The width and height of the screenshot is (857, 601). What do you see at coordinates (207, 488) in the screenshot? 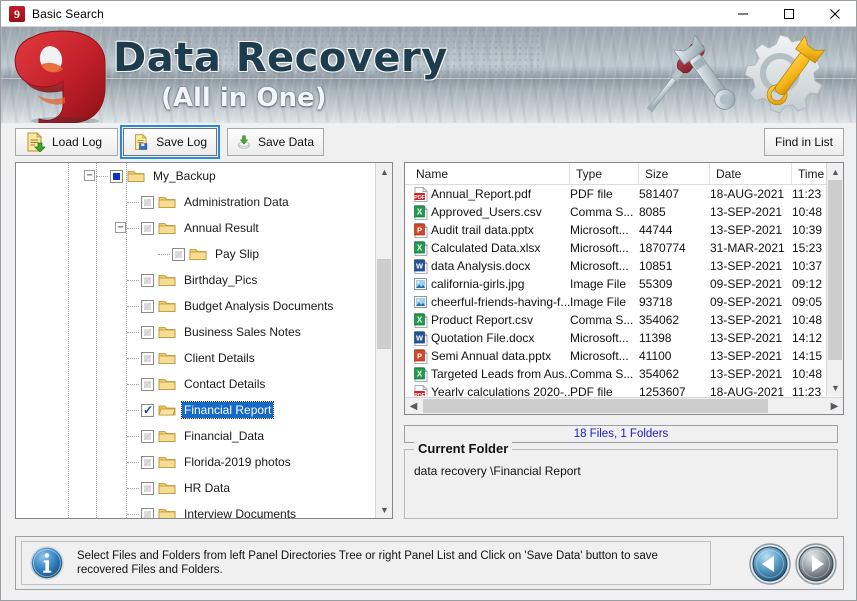
I see `tree-node-label: HR Data` at bounding box center [207, 488].